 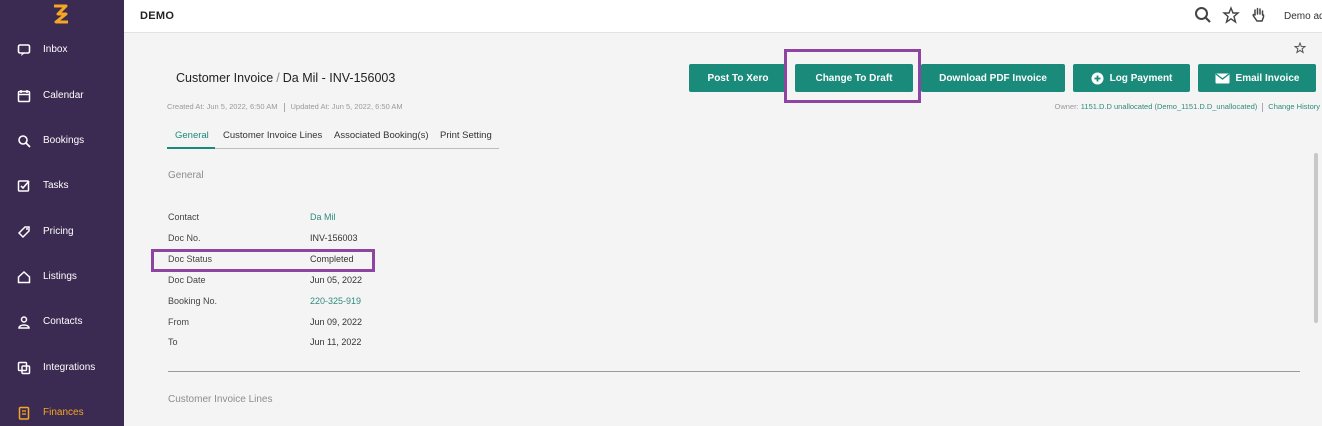 I want to click on sidebar-item-bookings: Bookings, so click(x=62, y=142).